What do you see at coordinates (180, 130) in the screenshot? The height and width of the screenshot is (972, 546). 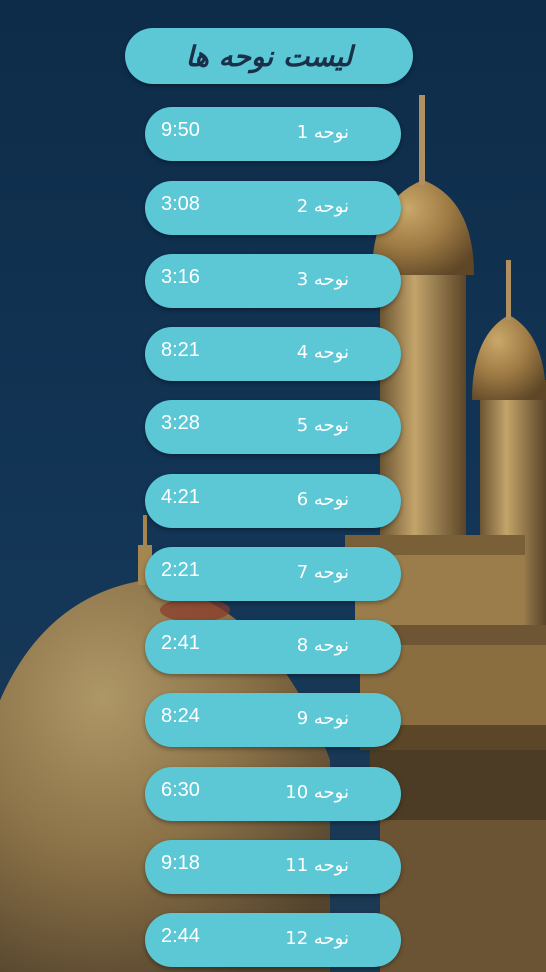 I see `track-duration: 9:50` at bounding box center [180, 130].